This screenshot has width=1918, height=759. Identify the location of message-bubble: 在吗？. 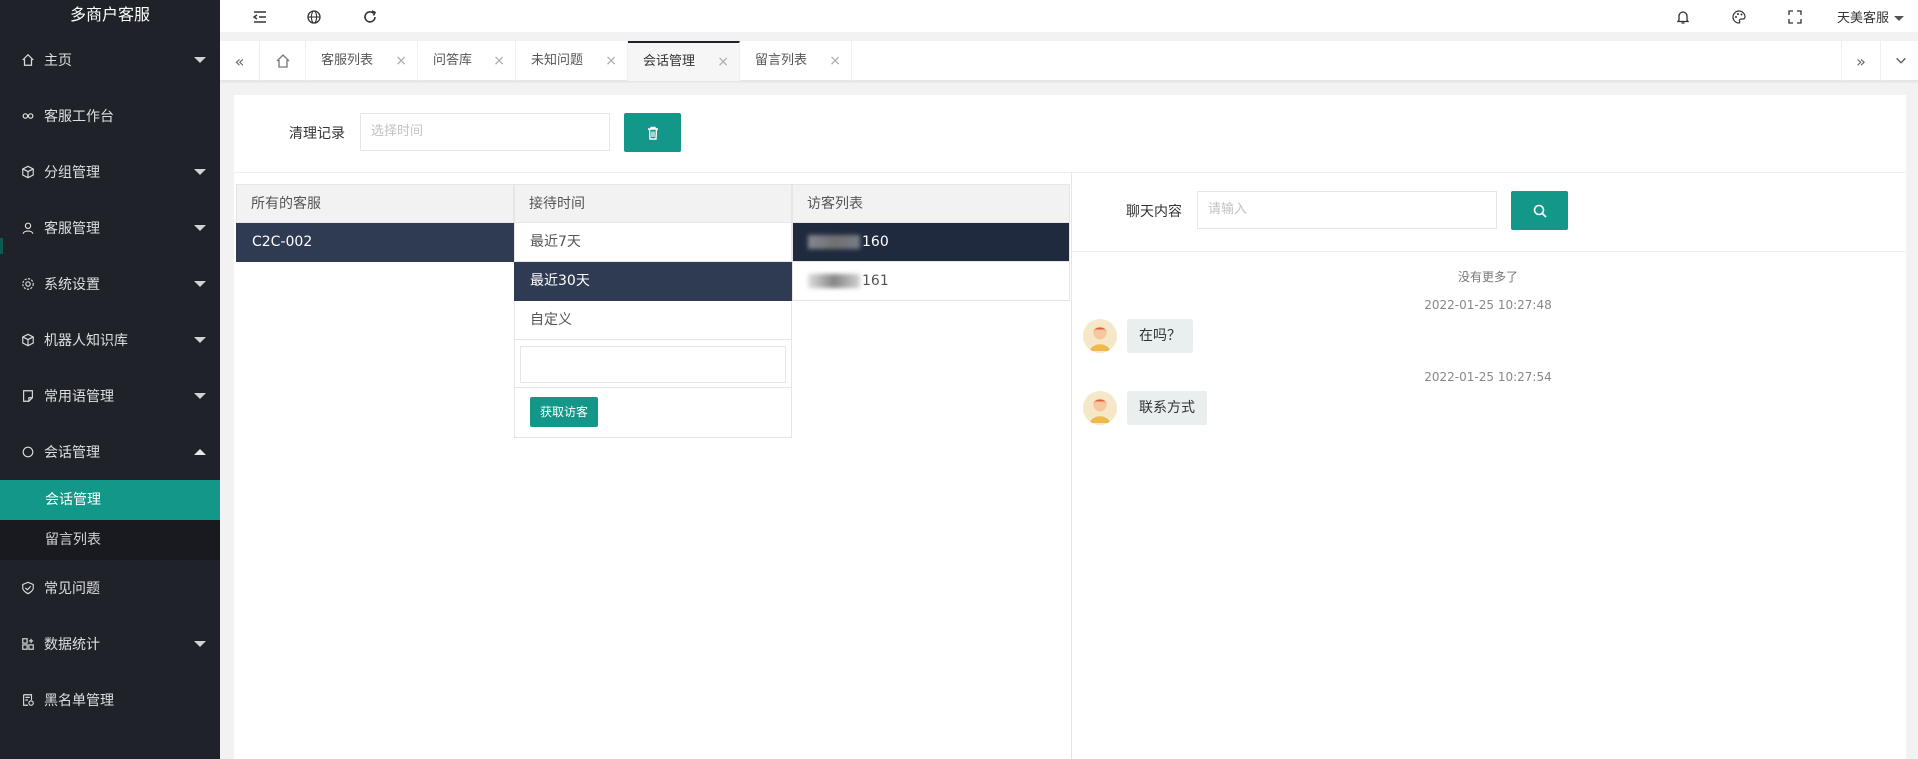
(1160, 336).